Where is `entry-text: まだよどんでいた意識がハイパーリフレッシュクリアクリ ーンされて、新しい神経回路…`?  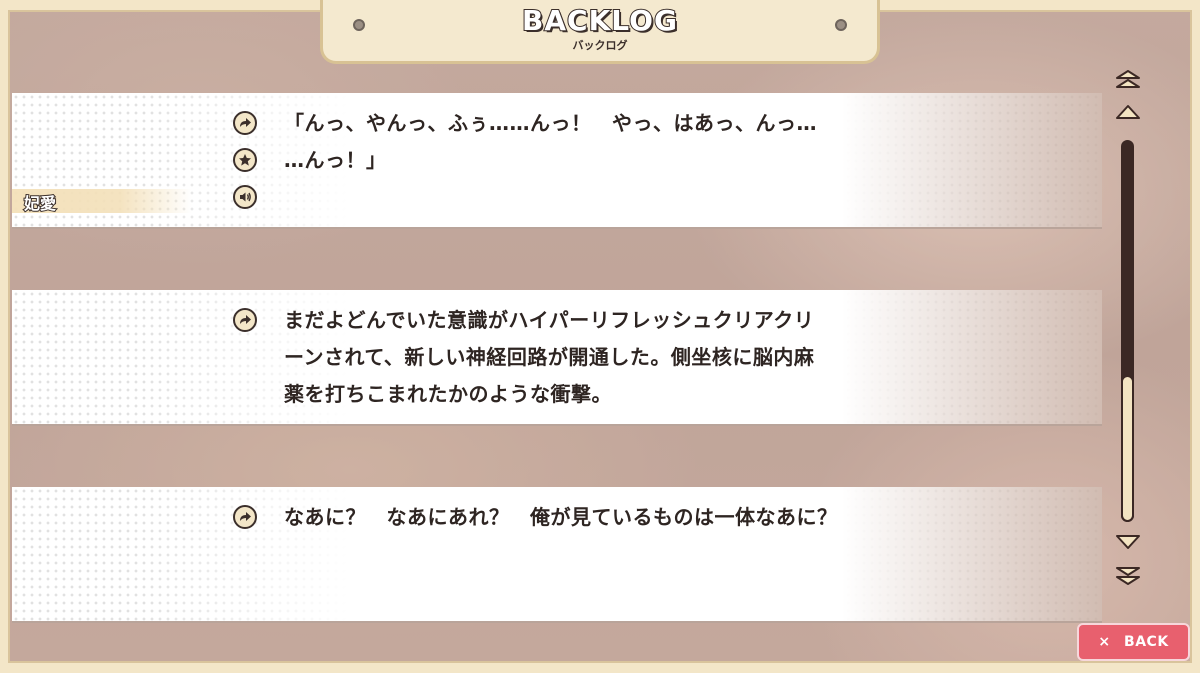 entry-text: まだよどんでいた意識がハイパーリフレッシュクリアクリ ーンされて、新しい神経回路… is located at coordinates (549, 357).